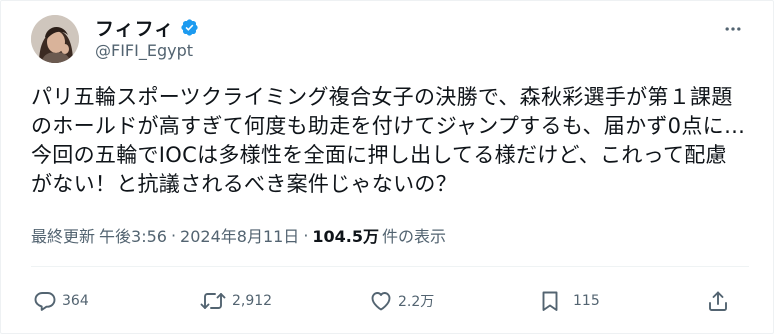 This screenshot has width=774, height=334. What do you see at coordinates (586, 301) in the screenshot?
I see `bookmark-count: 115` at bounding box center [586, 301].